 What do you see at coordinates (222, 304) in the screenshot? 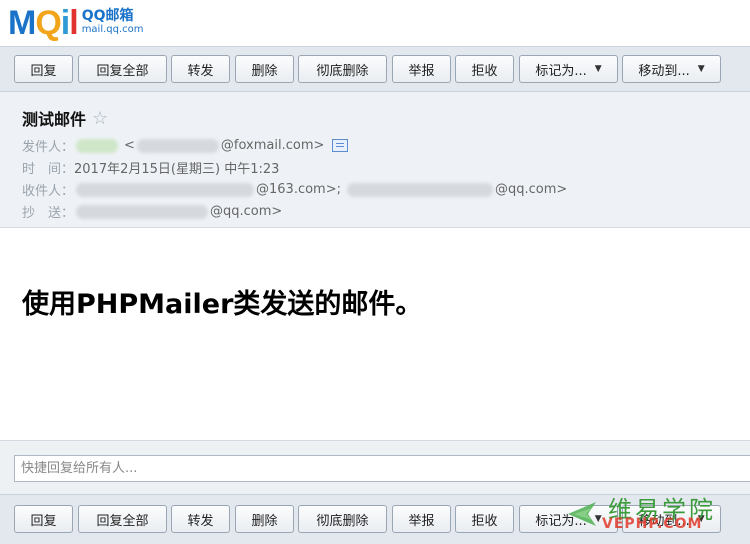
I see `mail-body: 使用PHPMailer类发送的邮件。` at bounding box center [222, 304].